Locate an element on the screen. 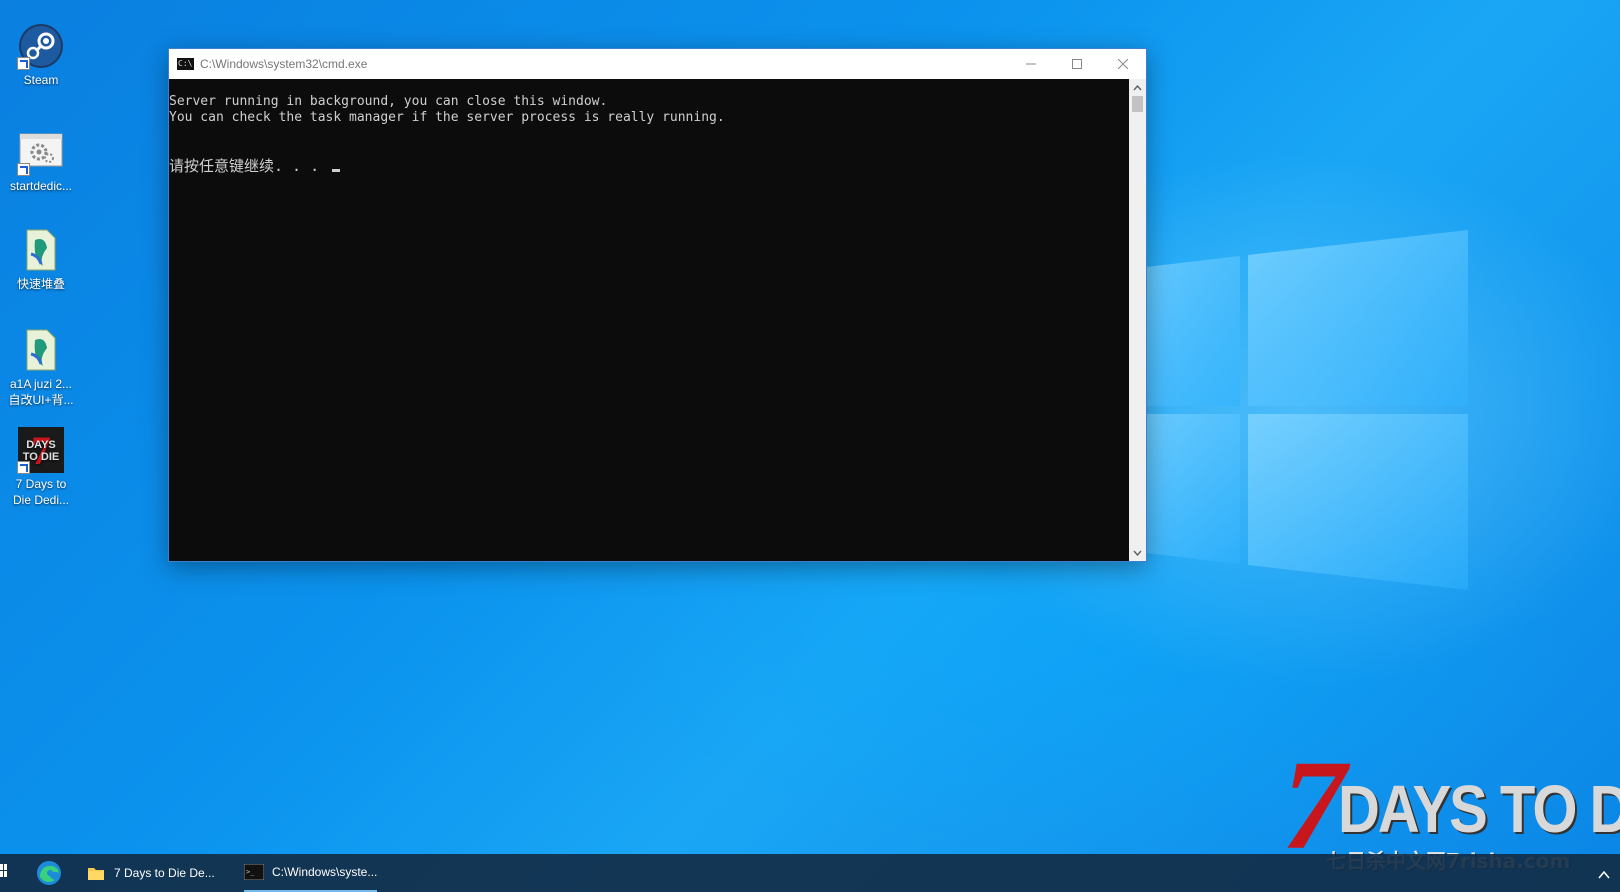 The image size is (1620, 892). close-icon is located at coordinates (1123, 64).